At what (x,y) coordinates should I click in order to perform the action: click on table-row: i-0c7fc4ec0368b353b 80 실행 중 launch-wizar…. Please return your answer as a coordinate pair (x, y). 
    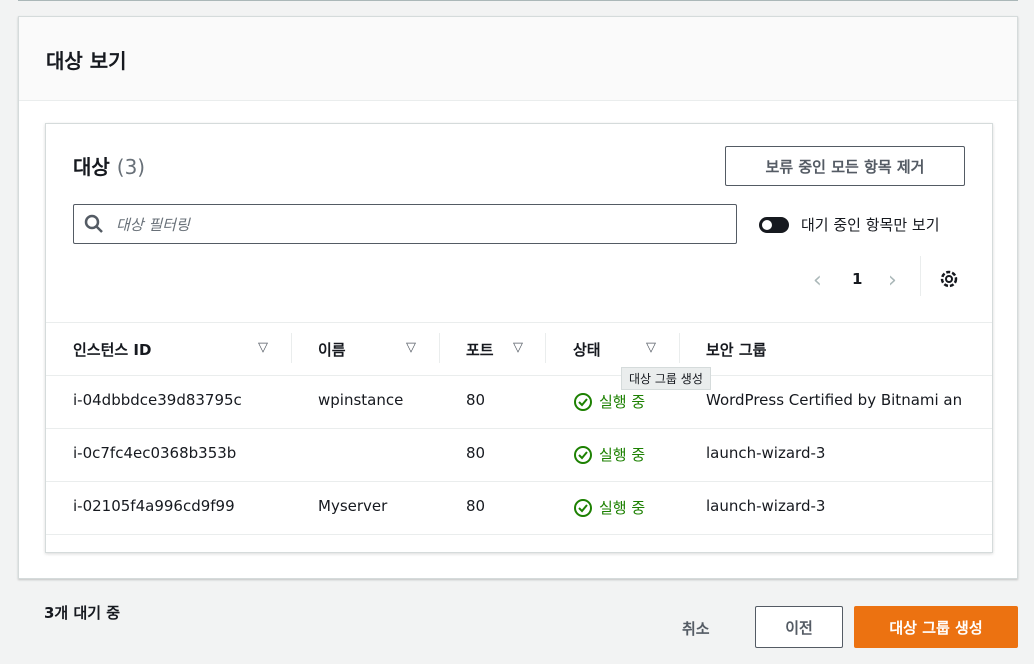
    Looking at the image, I should click on (519, 455).